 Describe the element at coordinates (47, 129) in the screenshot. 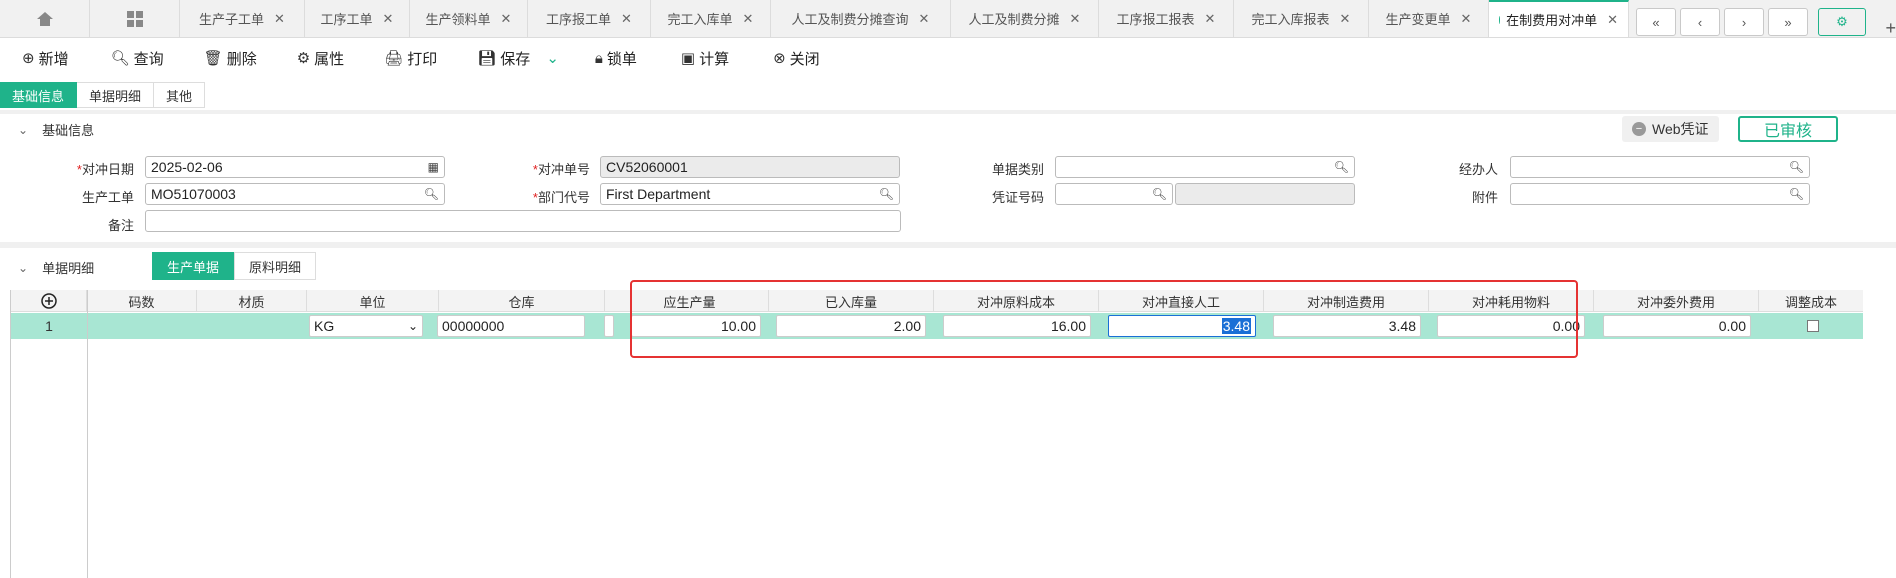

I see `basic-info-header: ⌄ 基础信息` at that location.